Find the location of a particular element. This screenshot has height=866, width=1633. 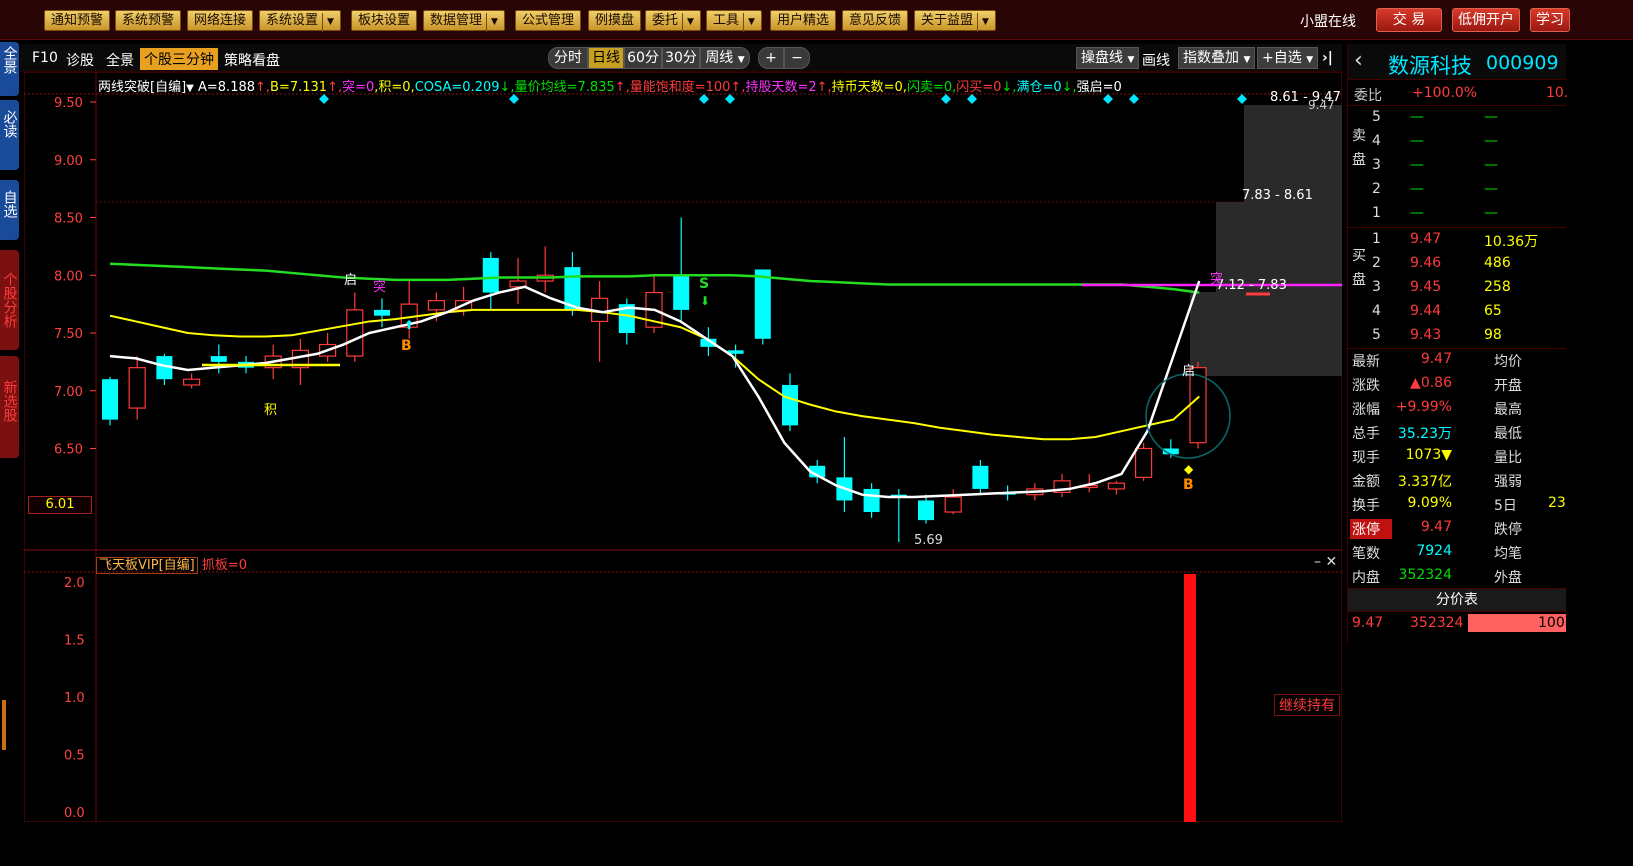

stat-label-2: 开盘 is located at coordinates (1508, 386).